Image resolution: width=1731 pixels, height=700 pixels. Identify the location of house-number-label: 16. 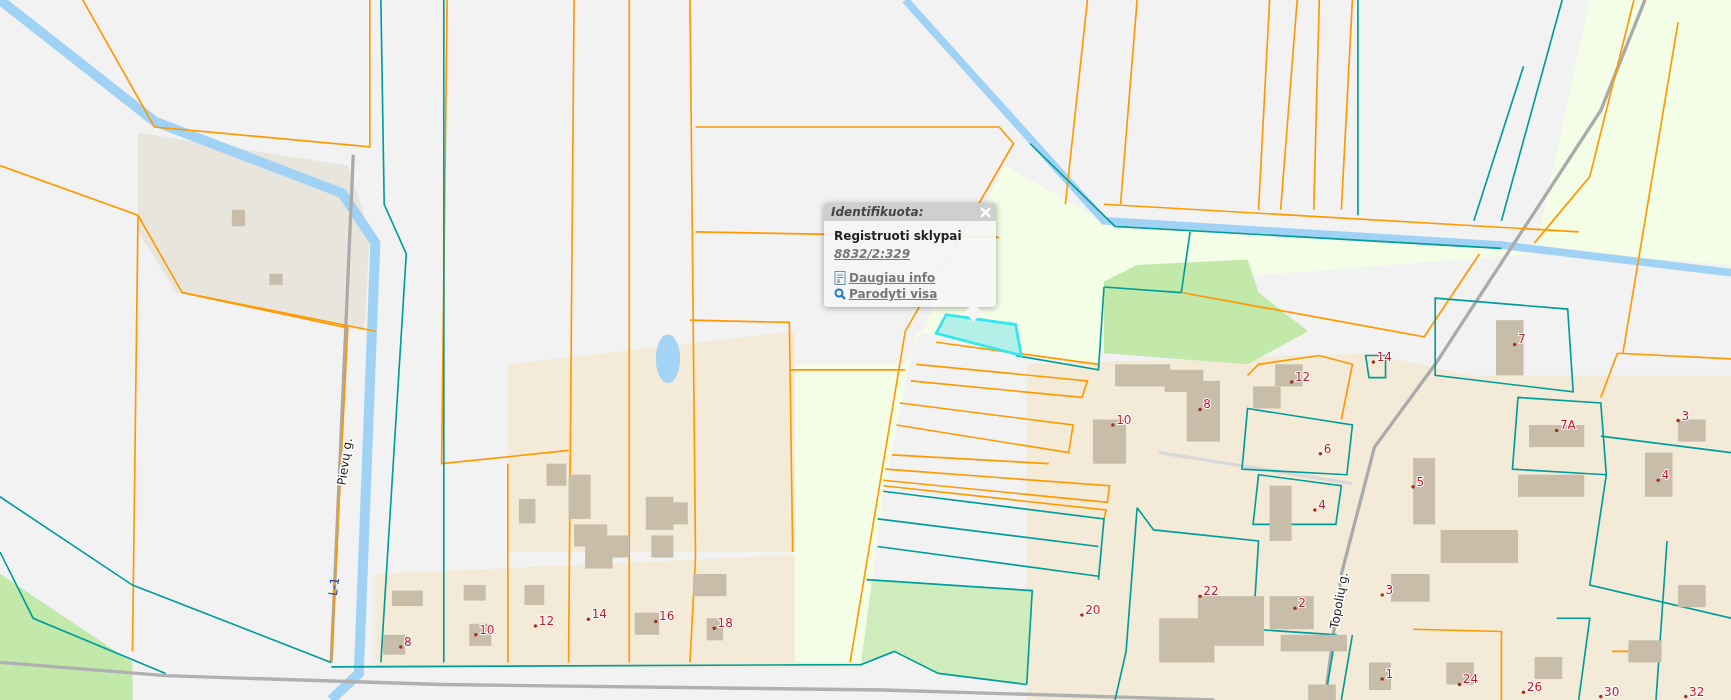
(667, 616).